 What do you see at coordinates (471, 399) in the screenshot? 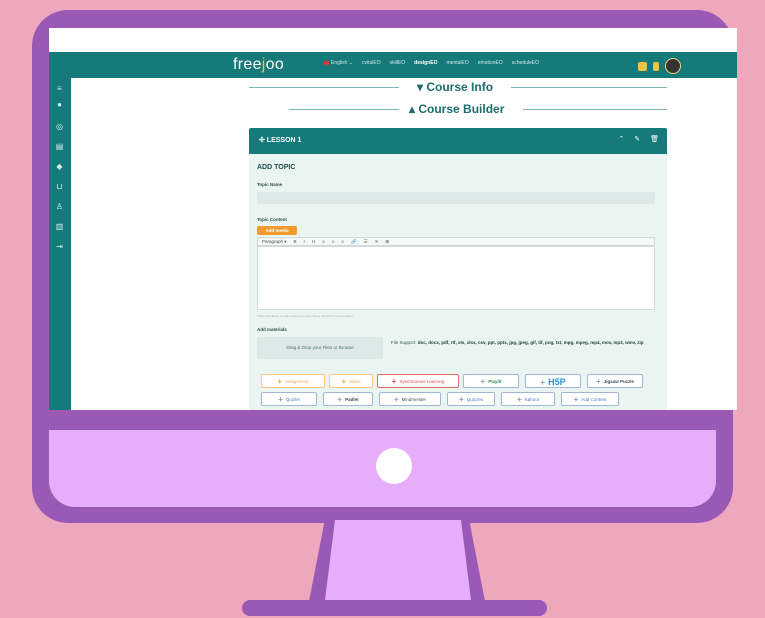
I see `quizzes-button: + Quizzes` at bounding box center [471, 399].